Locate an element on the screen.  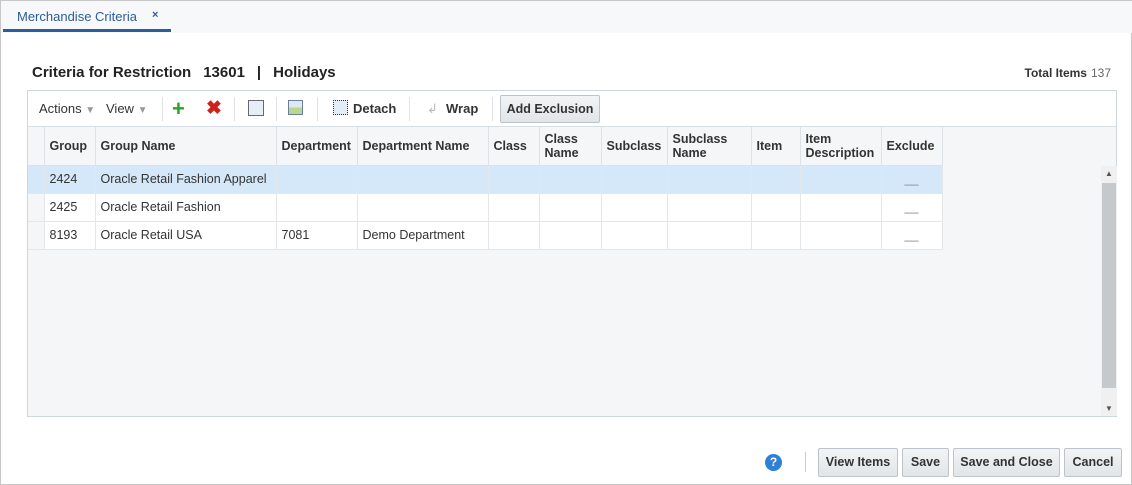
tab-merchandise-criteria: Merchandise Criteria × is located at coordinates (87, 16).